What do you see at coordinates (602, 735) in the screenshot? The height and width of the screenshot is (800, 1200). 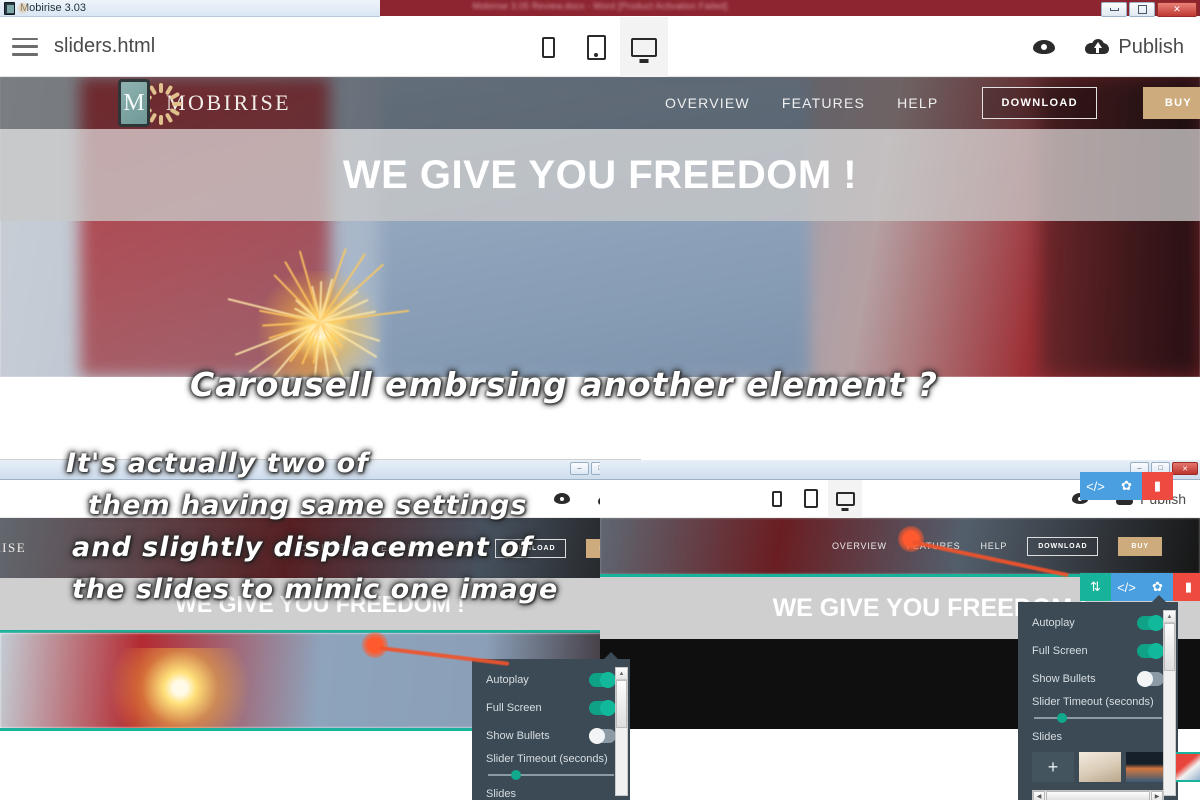 I see `toggle-showbullets` at bounding box center [602, 735].